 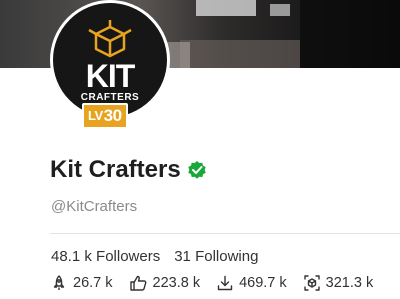 What do you see at coordinates (225, 233) in the screenshot?
I see `divider` at bounding box center [225, 233].